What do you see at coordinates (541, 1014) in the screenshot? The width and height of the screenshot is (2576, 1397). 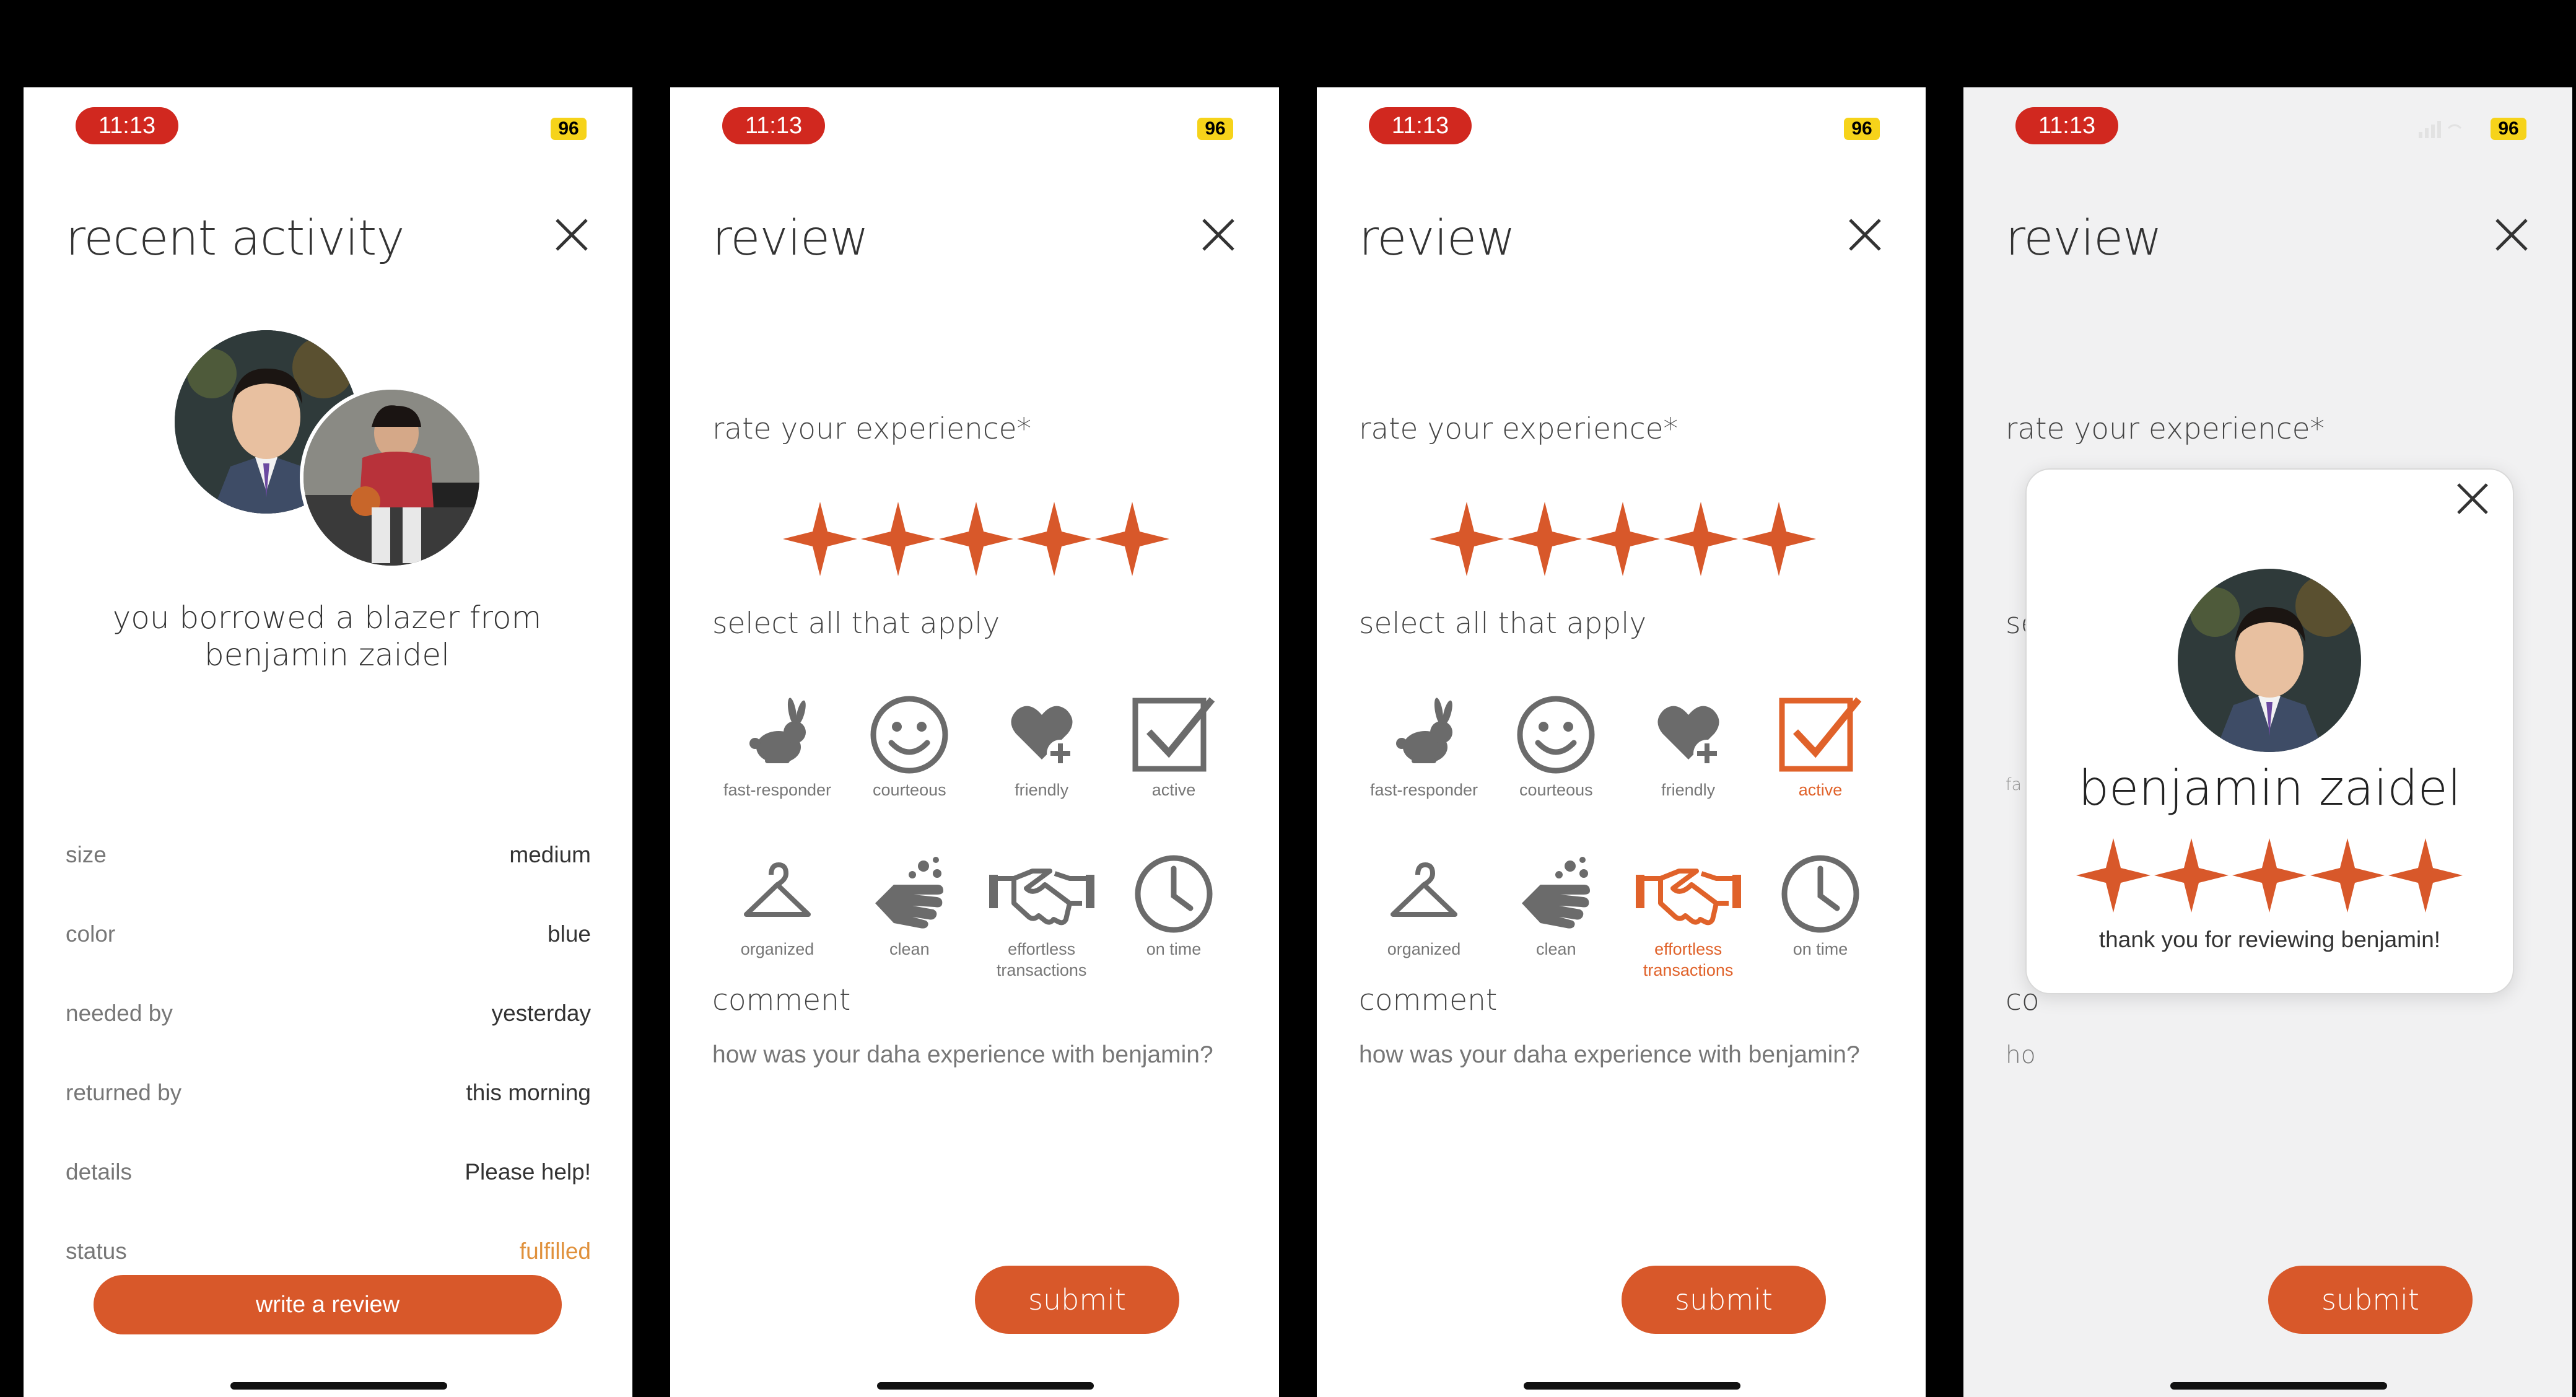 I see `detail-value: yesterday` at bounding box center [541, 1014].